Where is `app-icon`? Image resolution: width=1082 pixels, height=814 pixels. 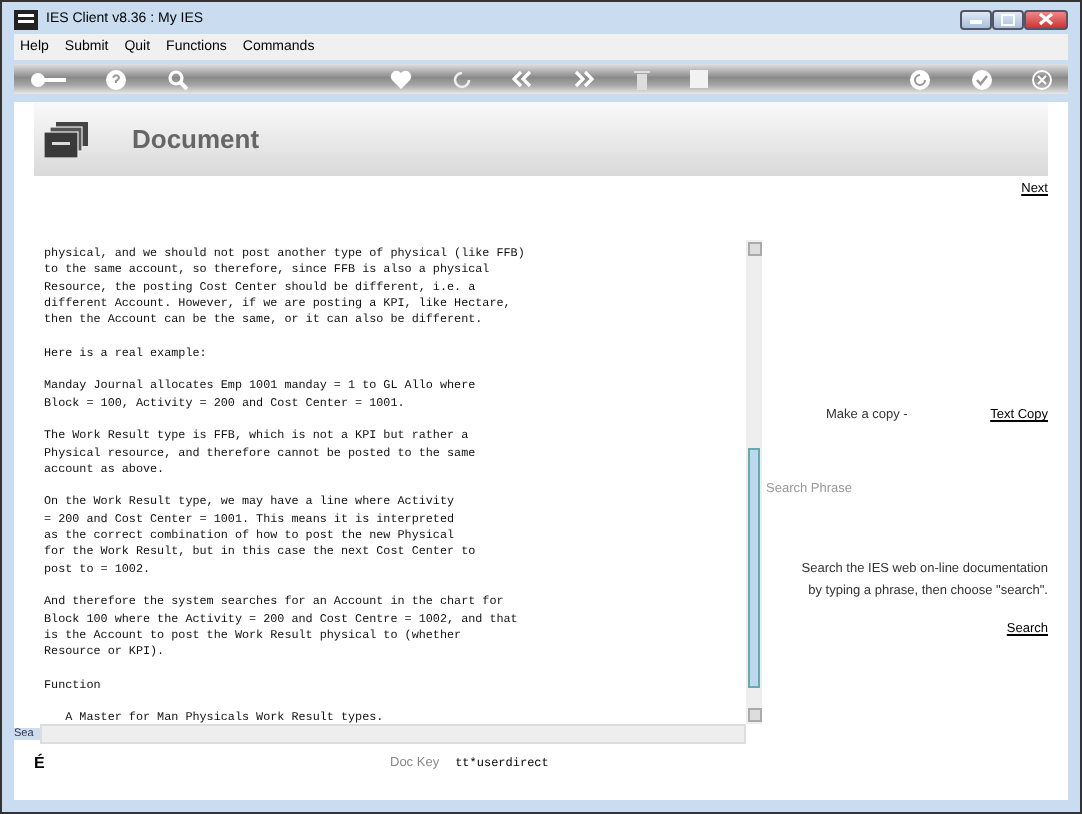
app-icon is located at coordinates (26, 19).